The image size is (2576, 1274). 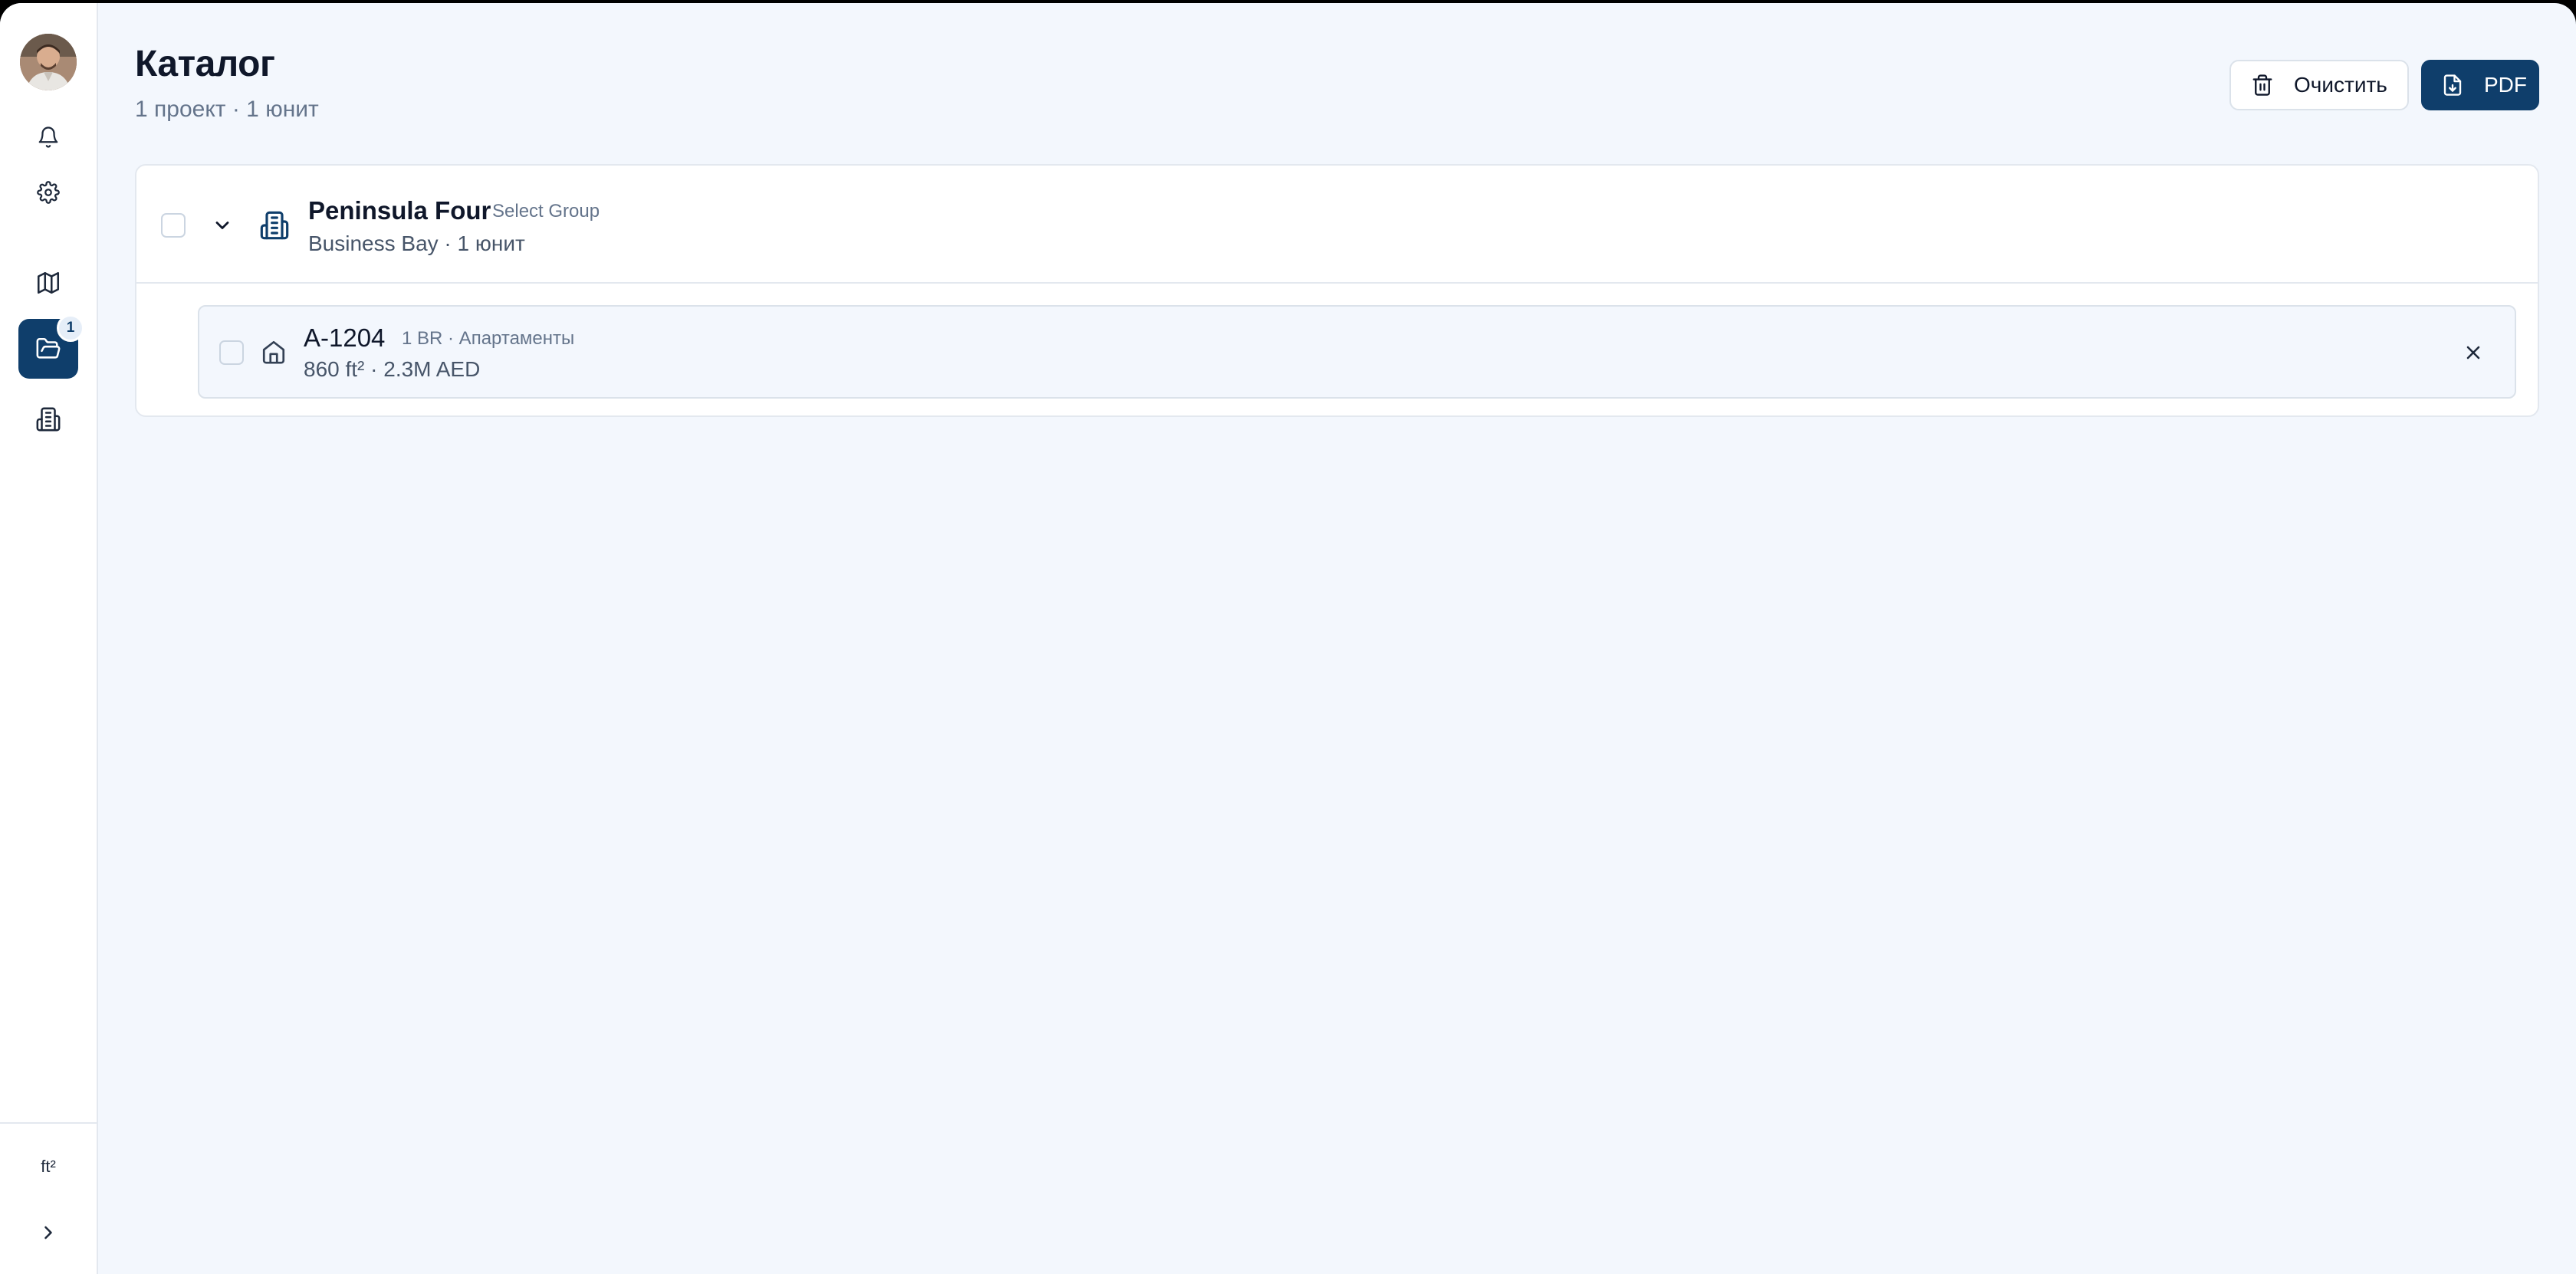 What do you see at coordinates (48, 348) in the screenshot?
I see `folder-open-icon` at bounding box center [48, 348].